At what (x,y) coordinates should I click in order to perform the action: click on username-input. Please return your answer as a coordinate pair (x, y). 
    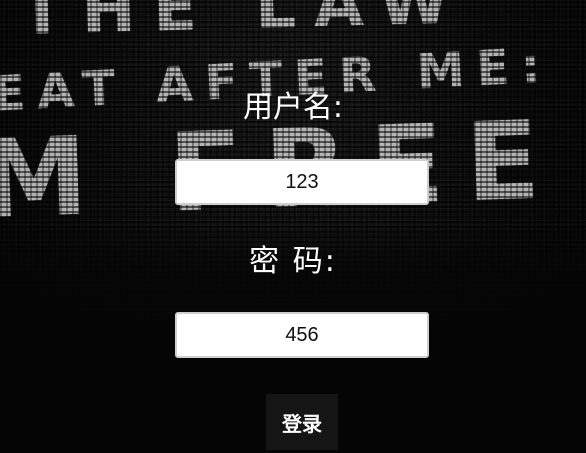
    Looking at the image, I should click on (302, 182).